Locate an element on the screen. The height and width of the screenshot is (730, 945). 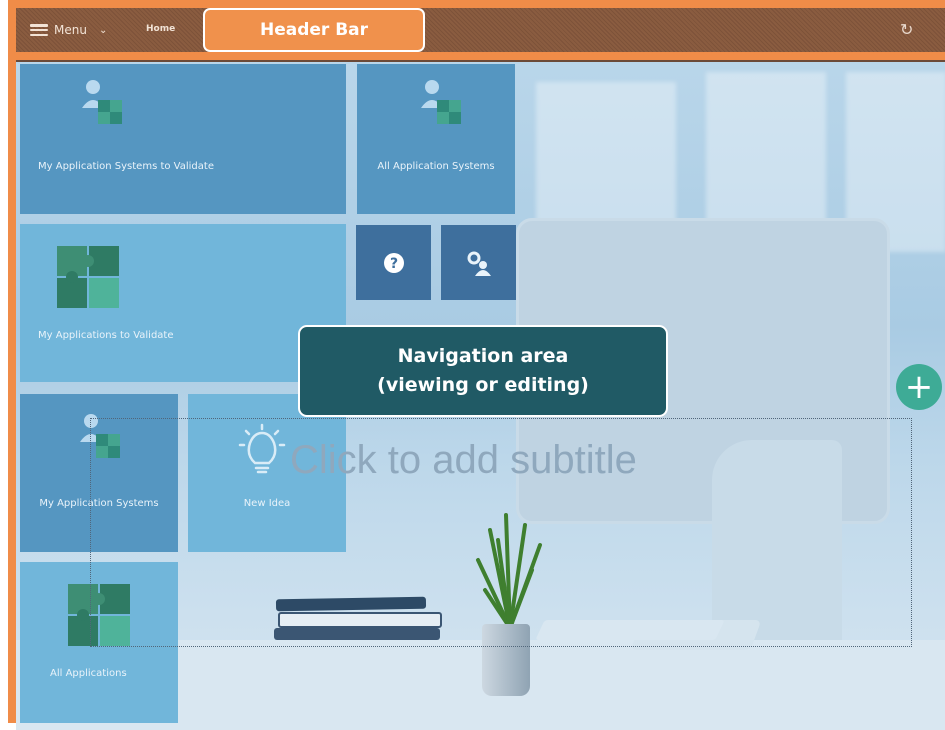
add-button: + is located at coordinates (919, 387).